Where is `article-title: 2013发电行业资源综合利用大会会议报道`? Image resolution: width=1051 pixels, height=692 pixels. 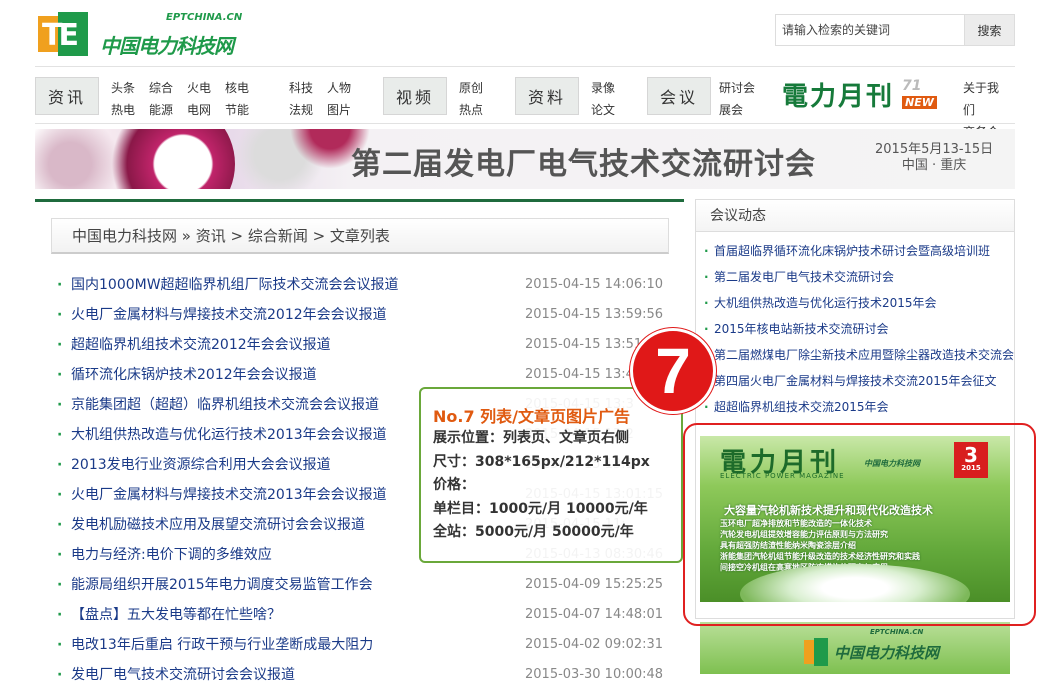 article-title: 2013发电行业资源综合利用大会会议报道 is located at coordinates (201, 465).